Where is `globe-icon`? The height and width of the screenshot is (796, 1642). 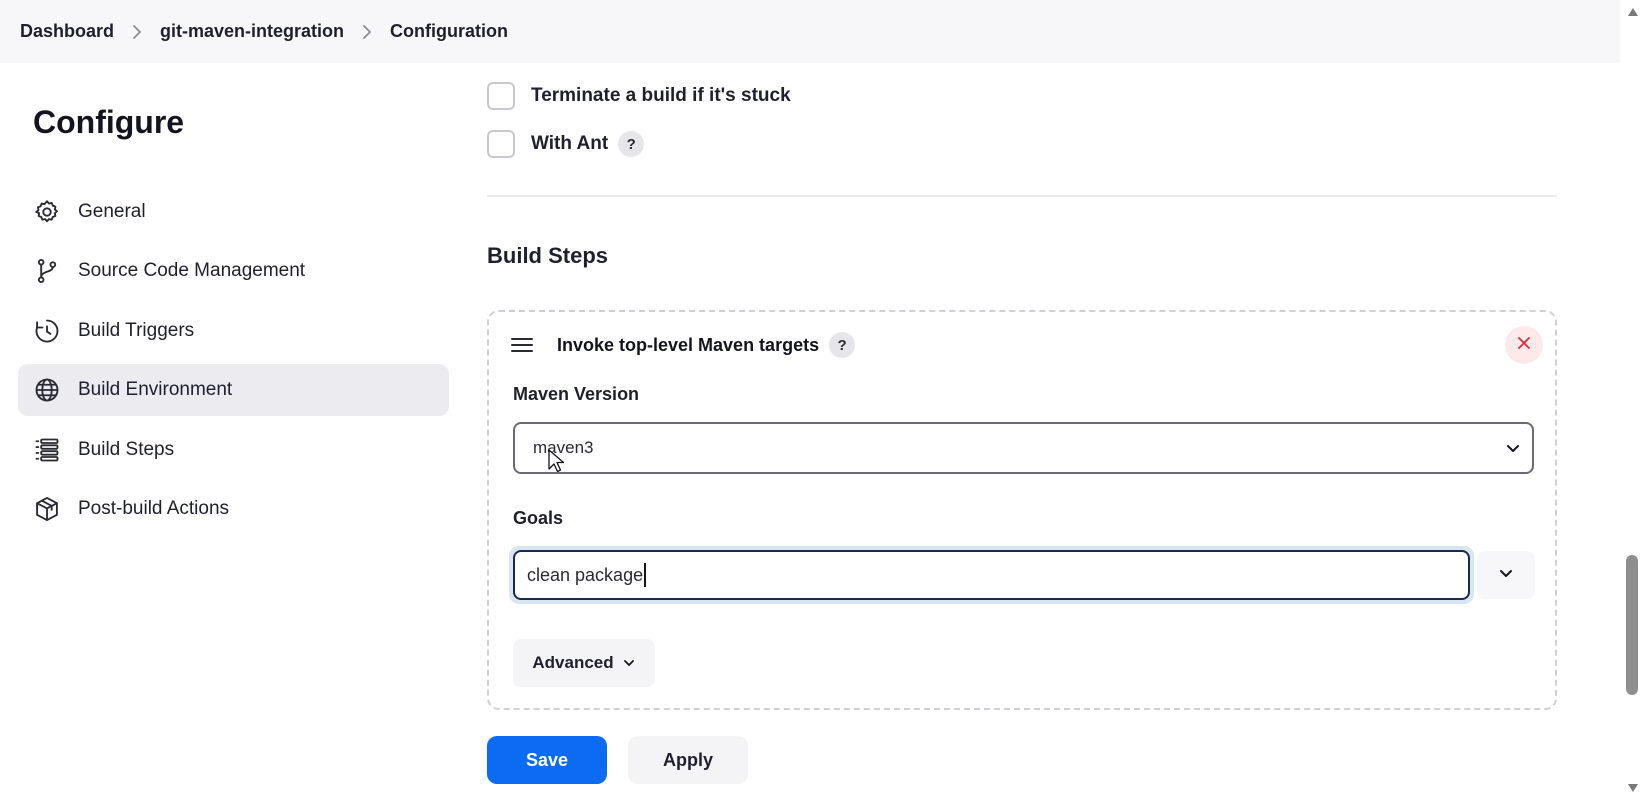
globe-icon is located at coordinates (47, 390).